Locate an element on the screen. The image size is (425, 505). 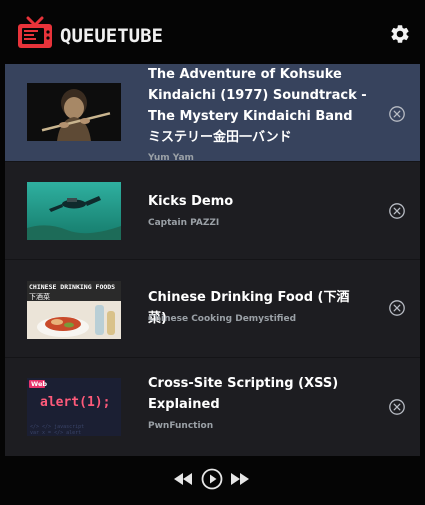
gear-icon is located at coordinates (400, 34).